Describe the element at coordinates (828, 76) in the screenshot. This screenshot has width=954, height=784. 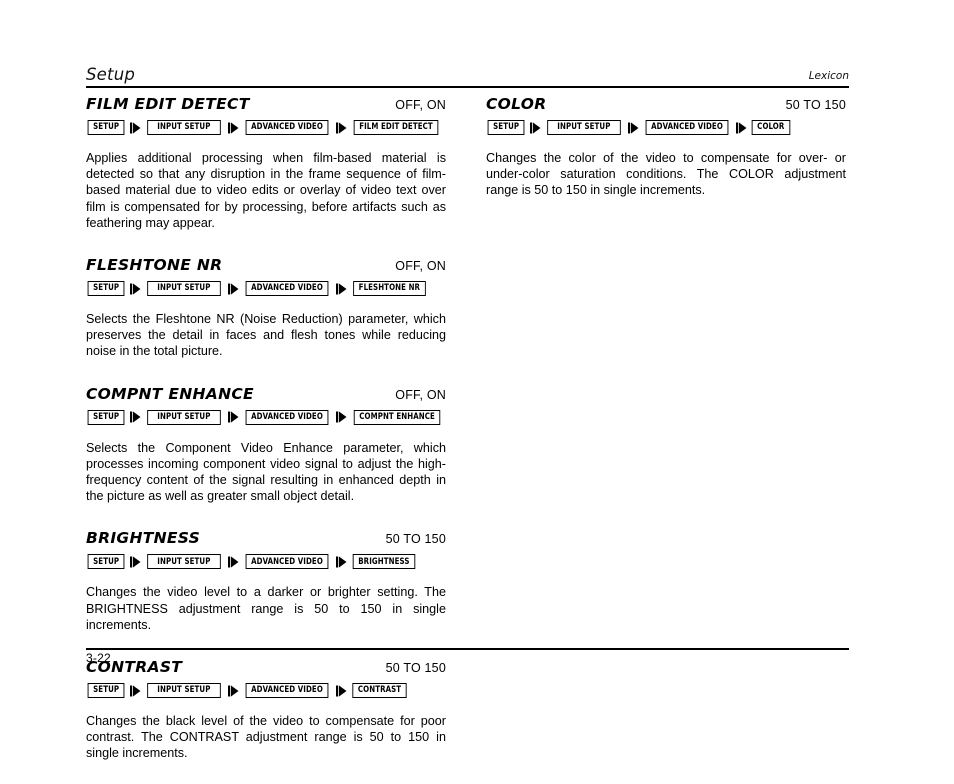
I see `brand-name: Lexicon` at that location.